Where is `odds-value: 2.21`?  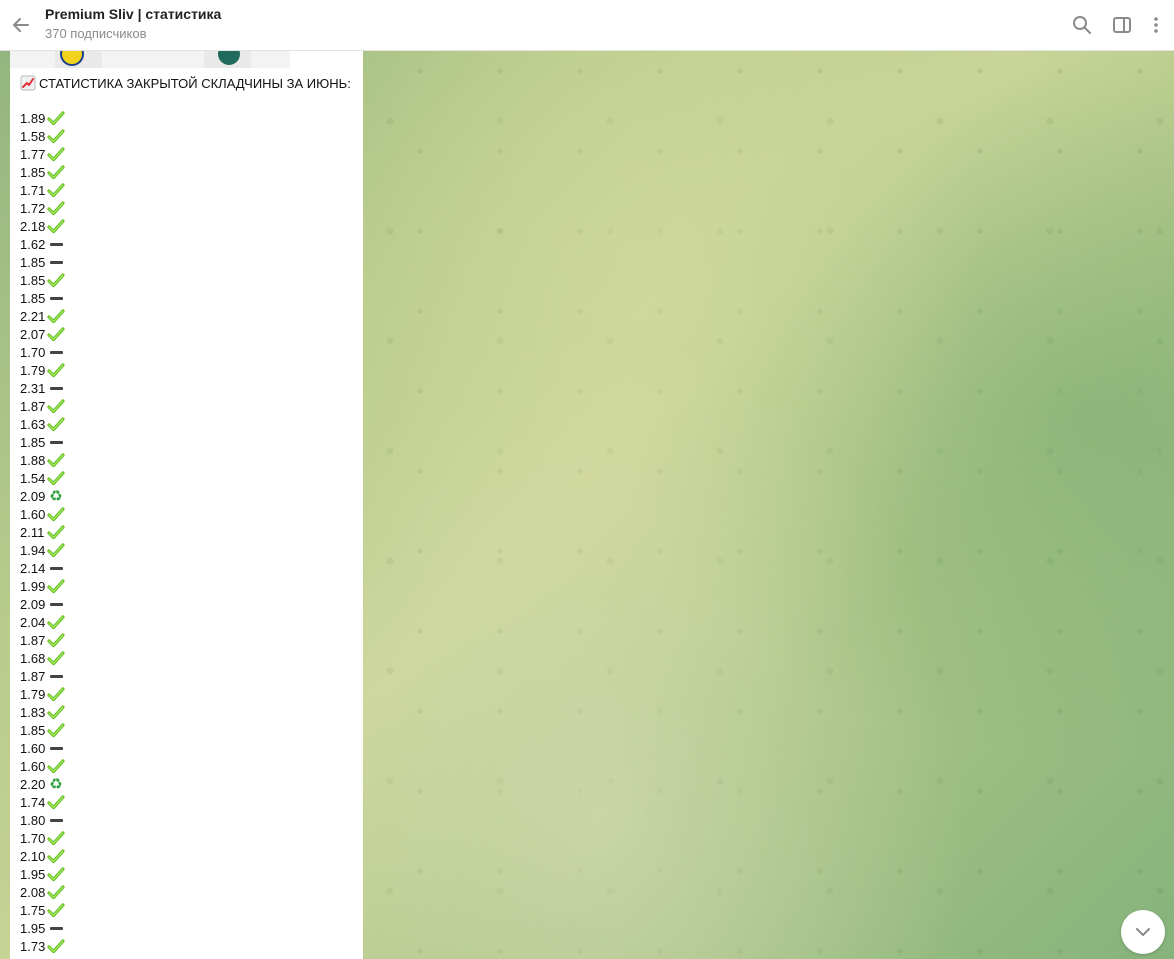
odds-value: 2.21 is located at coordinates (33, 316).